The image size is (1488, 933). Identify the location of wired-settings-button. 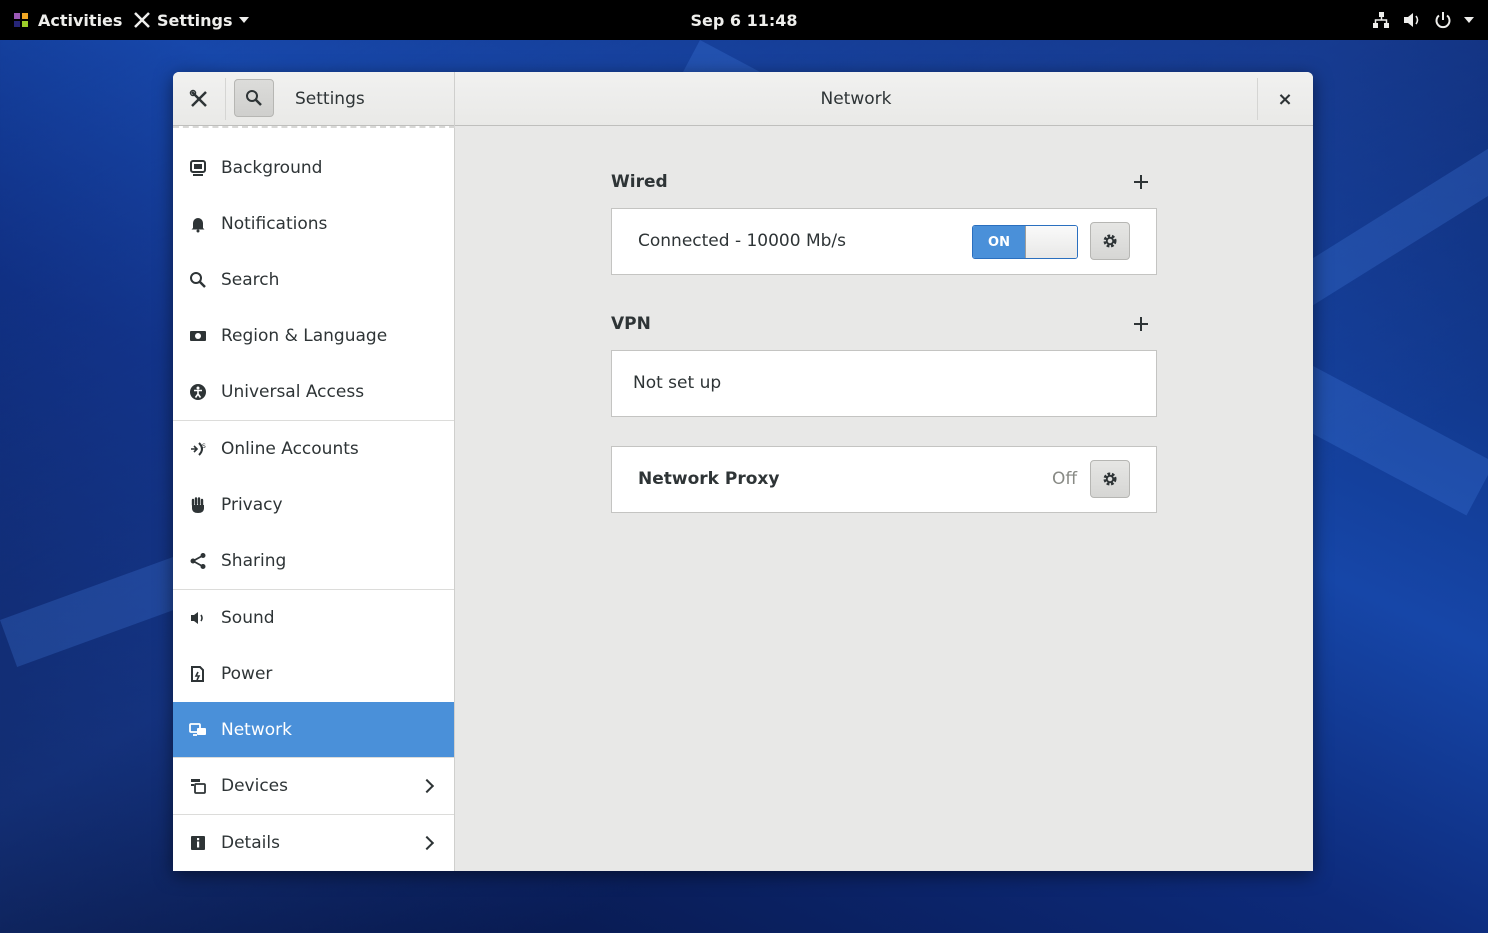
(1110, 241).